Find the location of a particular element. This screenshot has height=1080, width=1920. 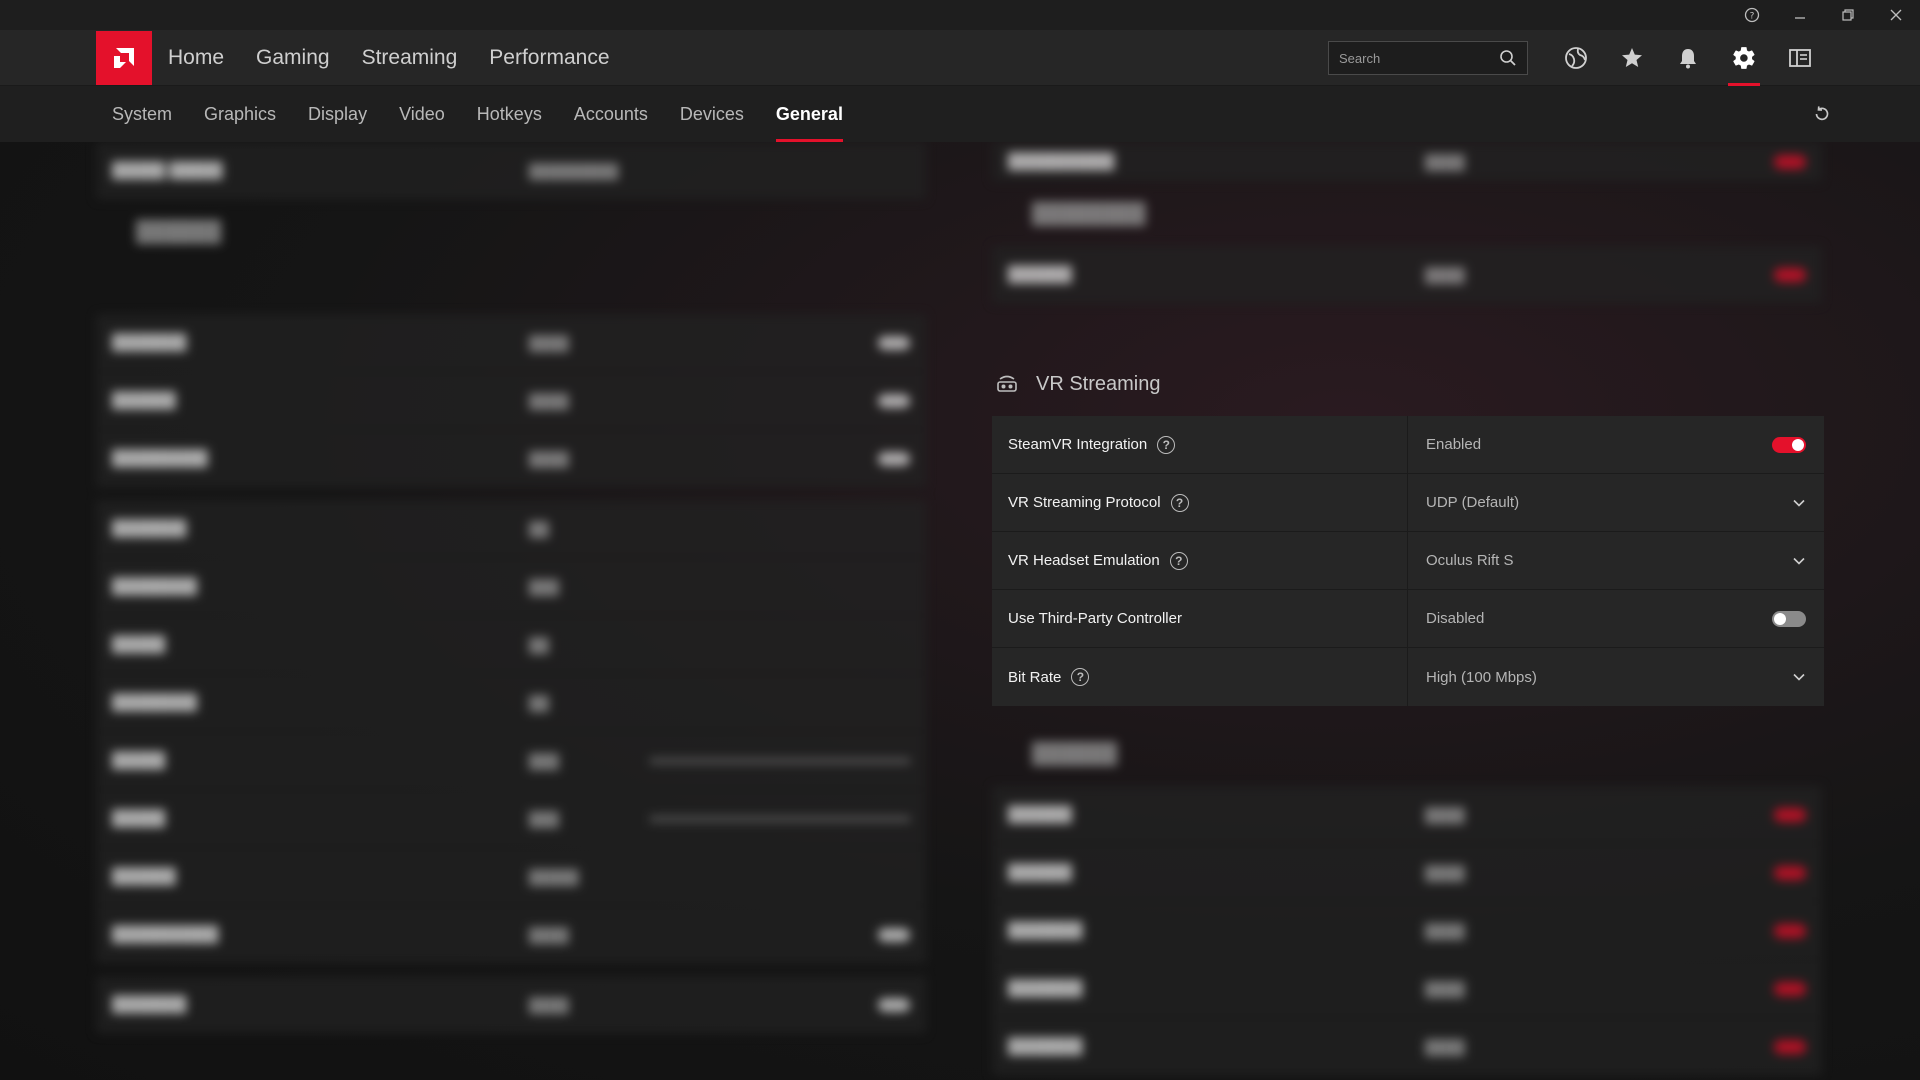

vr-streaming-protocol-row: VR Streaming Protocol ? UDP (Default) is located at coordinates (1408, 503).